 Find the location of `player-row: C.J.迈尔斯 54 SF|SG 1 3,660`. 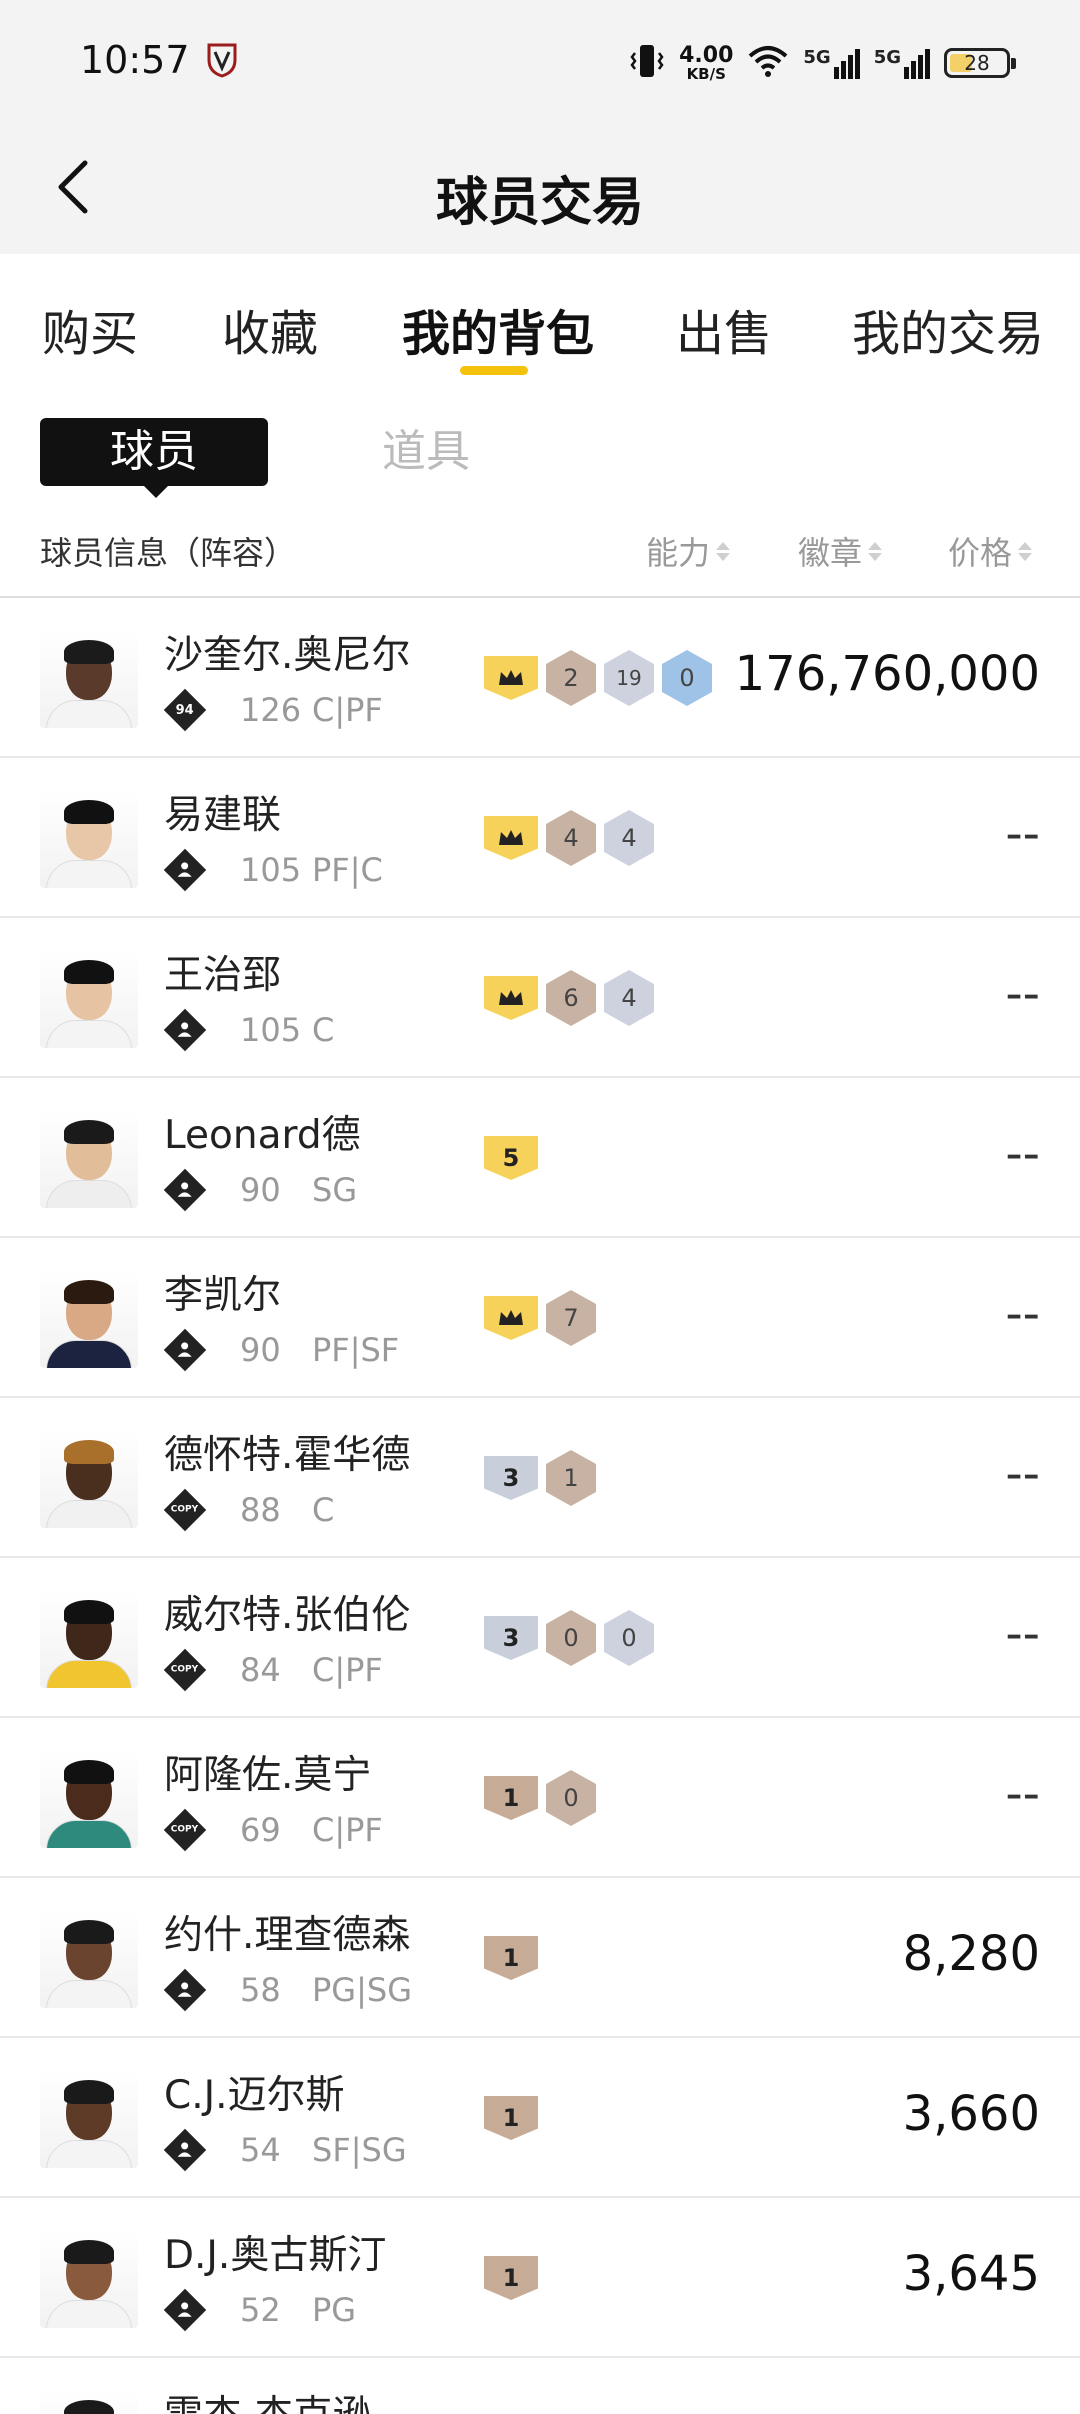

player-row: C.J.迈尔斯 54 SF|SG 1 3,660 is located at coordinates (540, 2118).